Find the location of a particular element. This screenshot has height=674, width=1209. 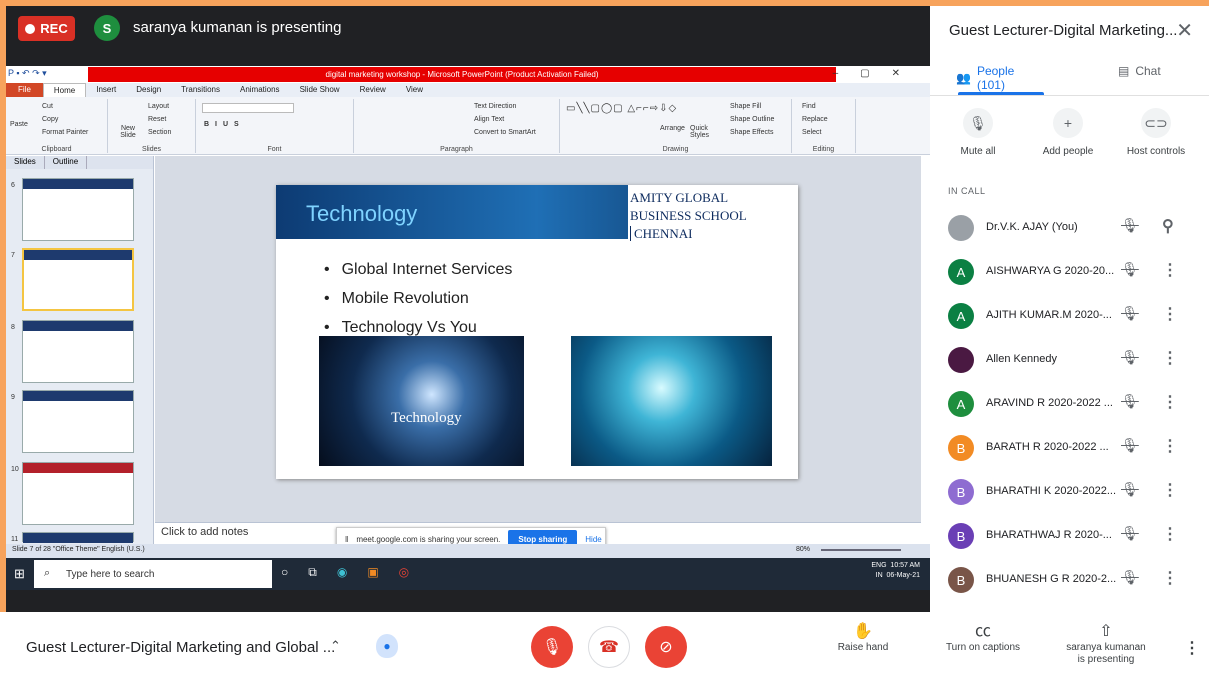

find-button: Find is located at coordinates (809, 106).